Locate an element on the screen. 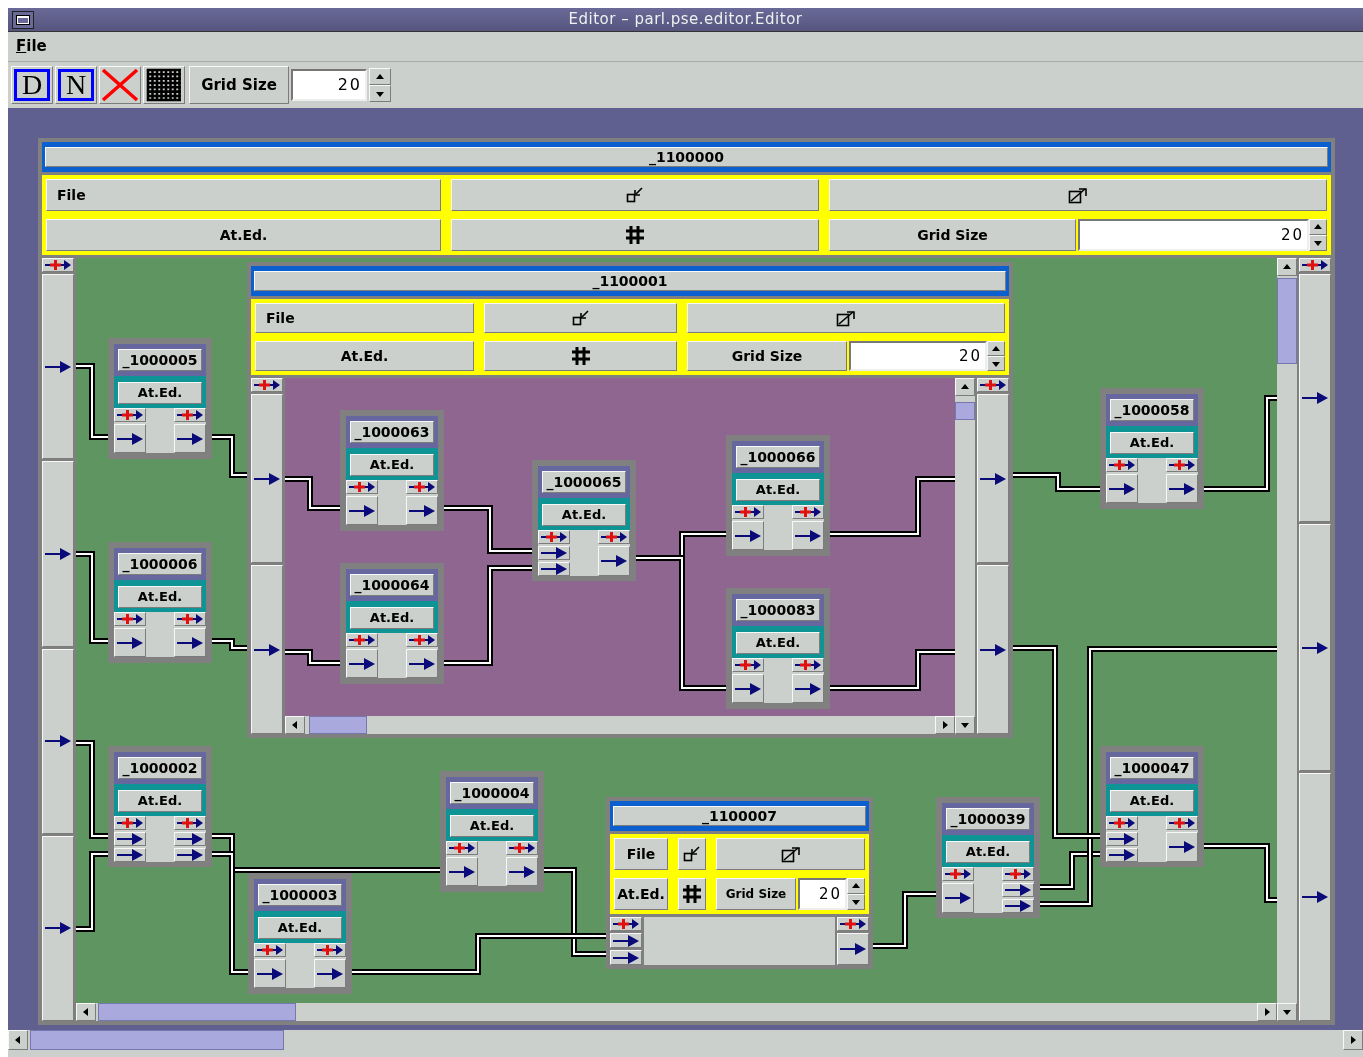  node-title-button: _1000066 is located at coordinates (778, 457).